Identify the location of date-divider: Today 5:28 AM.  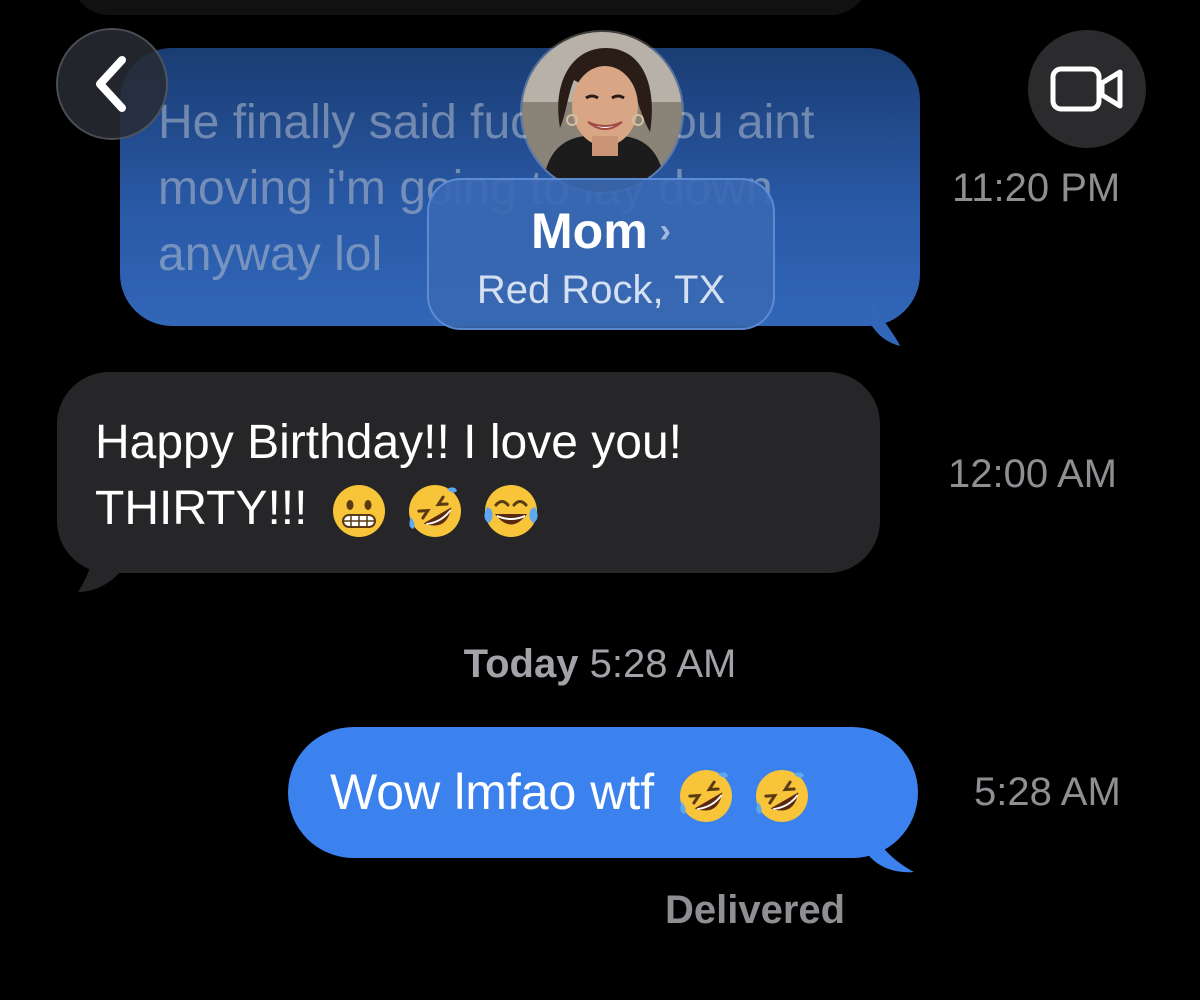
(600, 664).